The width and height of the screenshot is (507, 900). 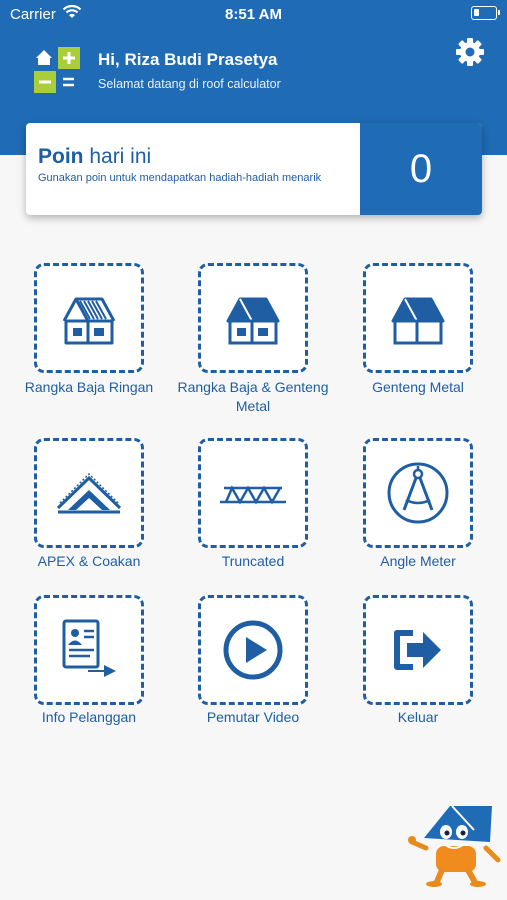 What do you see at coordinates (418, 561) in the screenshot?
I see `menu-label: Angle Meter` at bounding box center [418, 561].